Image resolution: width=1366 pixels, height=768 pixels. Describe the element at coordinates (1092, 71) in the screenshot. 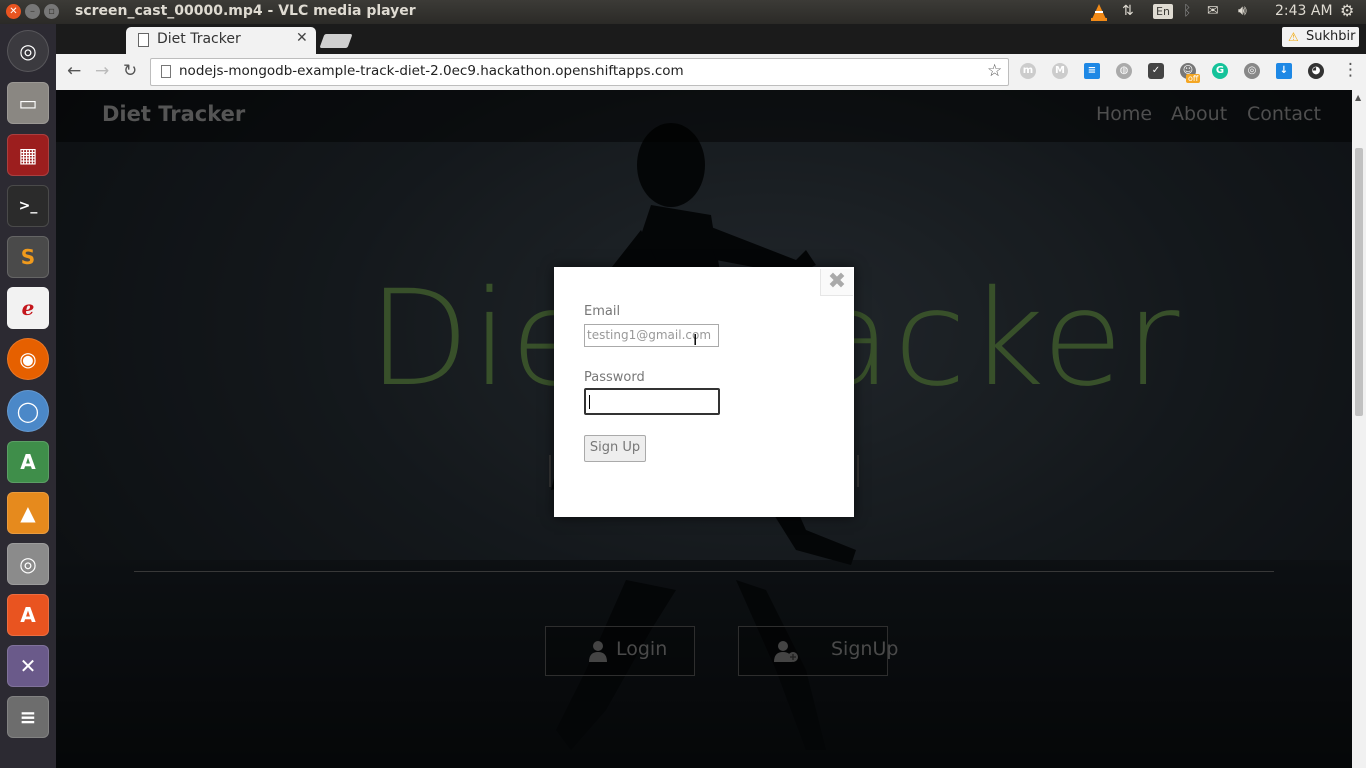

I see `list-icon: ≡` at that location.